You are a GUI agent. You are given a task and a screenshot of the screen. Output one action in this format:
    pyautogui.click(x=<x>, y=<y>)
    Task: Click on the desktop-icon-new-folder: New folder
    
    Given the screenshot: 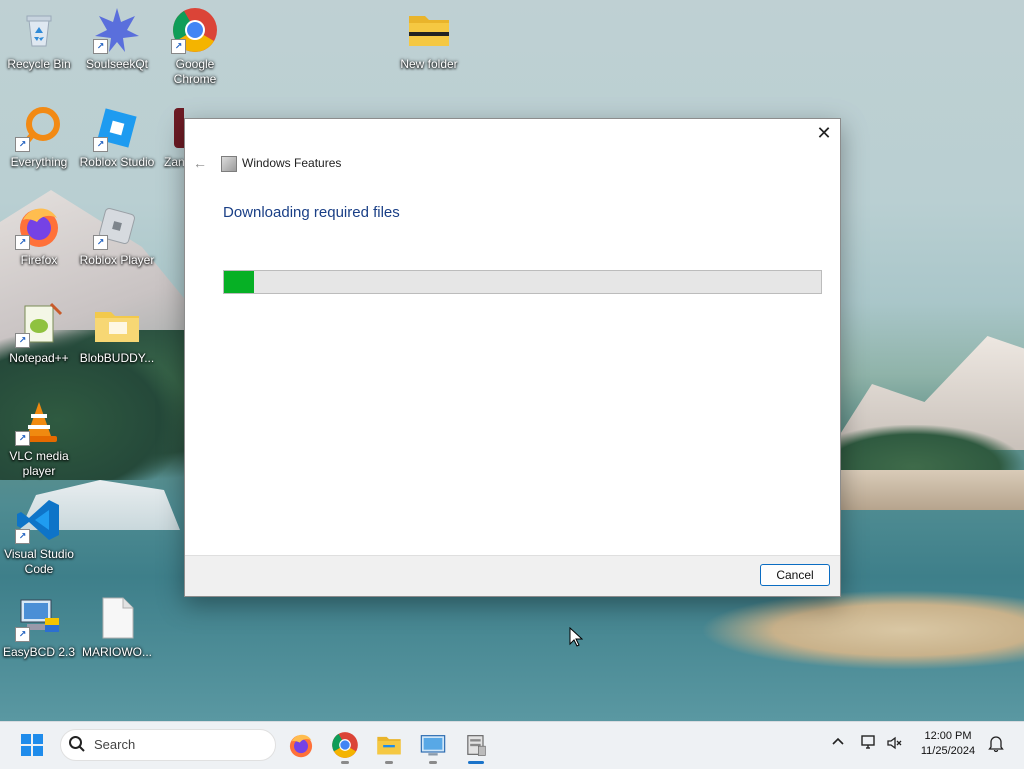 What is the action you would take?
    pyautogui.click(x=429, y=39)
    